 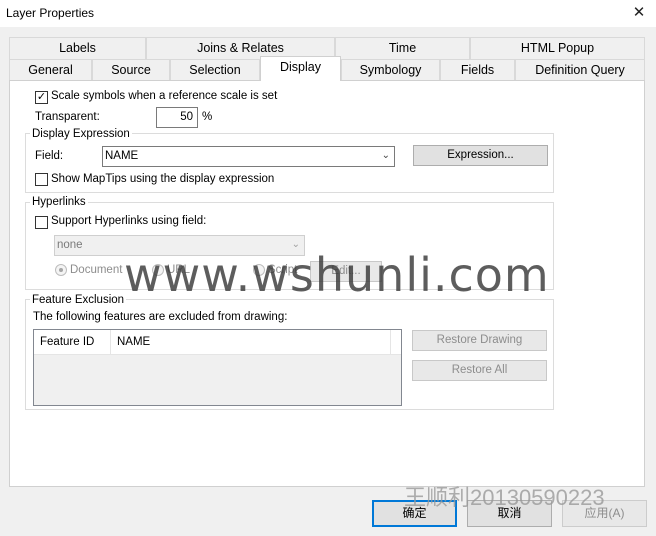 I want to click on column-header-name: NAME, so click(x=251, y=342).